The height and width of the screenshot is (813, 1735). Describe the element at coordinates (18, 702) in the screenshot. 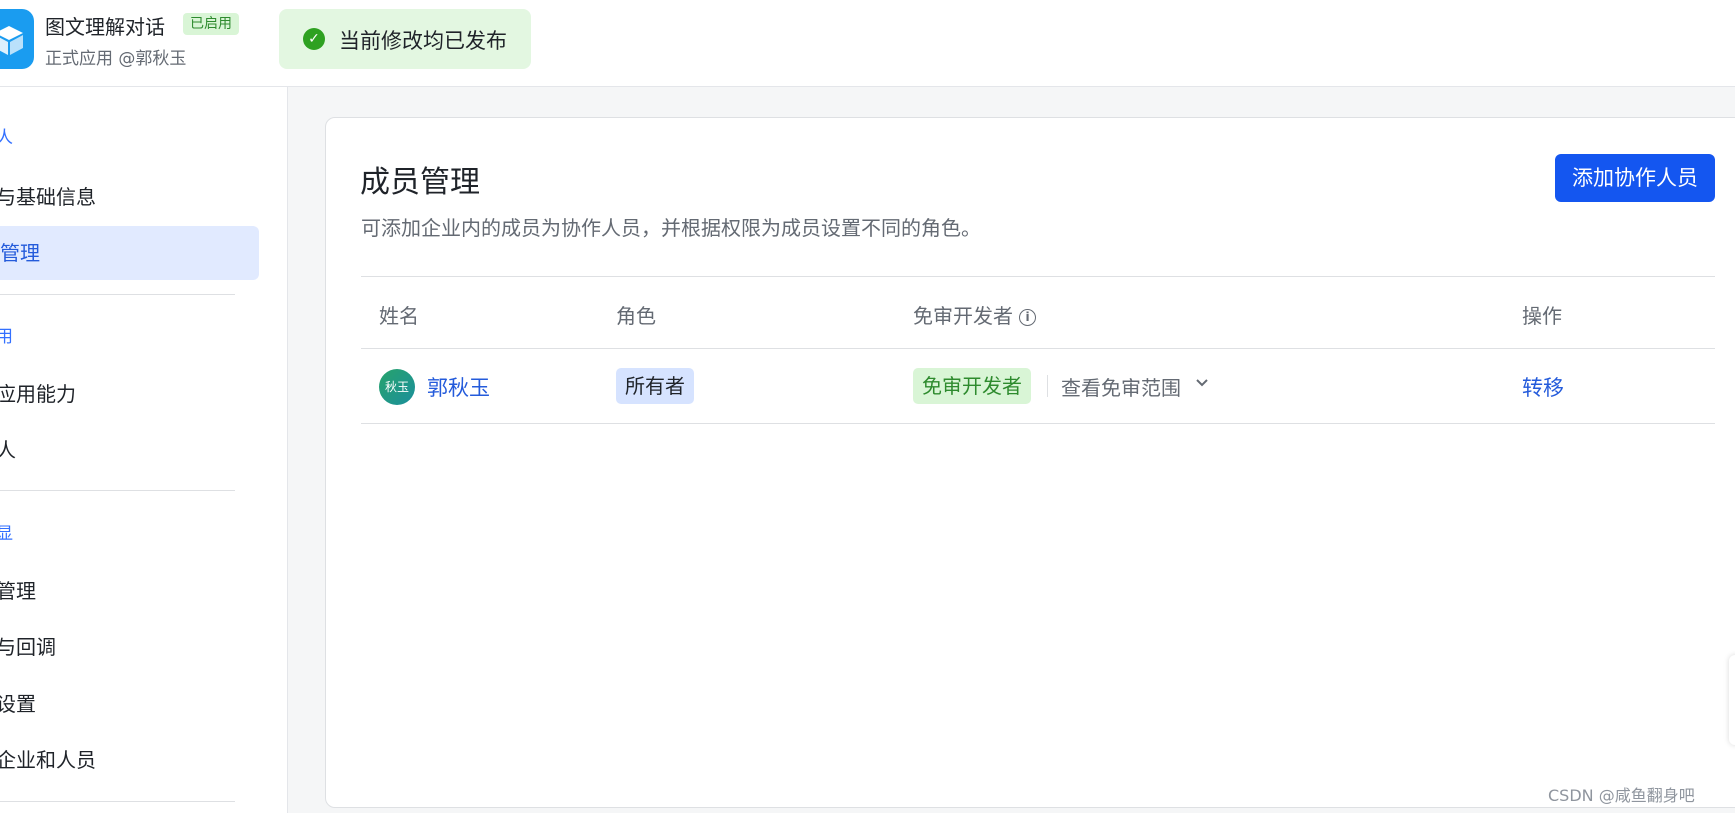

I see `sidebar-item-security-settings: 设置` at that location.